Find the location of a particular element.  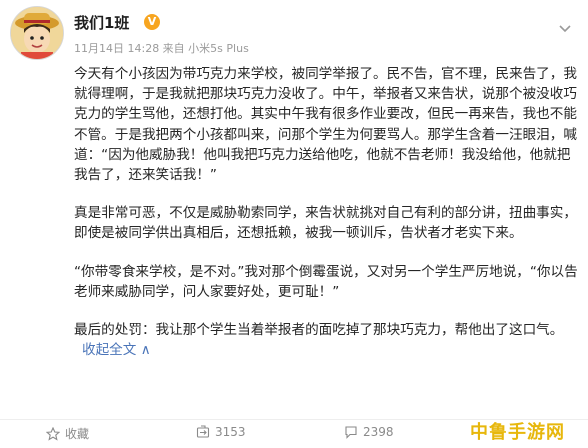

post-header: 我们1班 V 11月14日 14:28 来自 小米5s Plus is located at coordinates (294, 31).